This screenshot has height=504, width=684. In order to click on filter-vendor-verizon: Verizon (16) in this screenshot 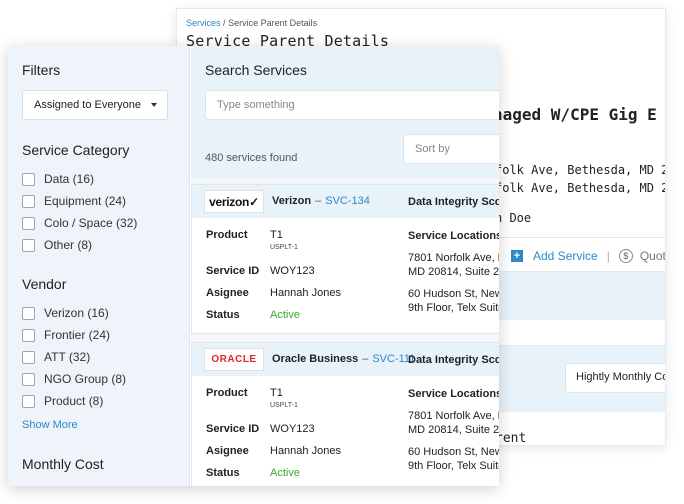, I will do `click(65, 313)`.